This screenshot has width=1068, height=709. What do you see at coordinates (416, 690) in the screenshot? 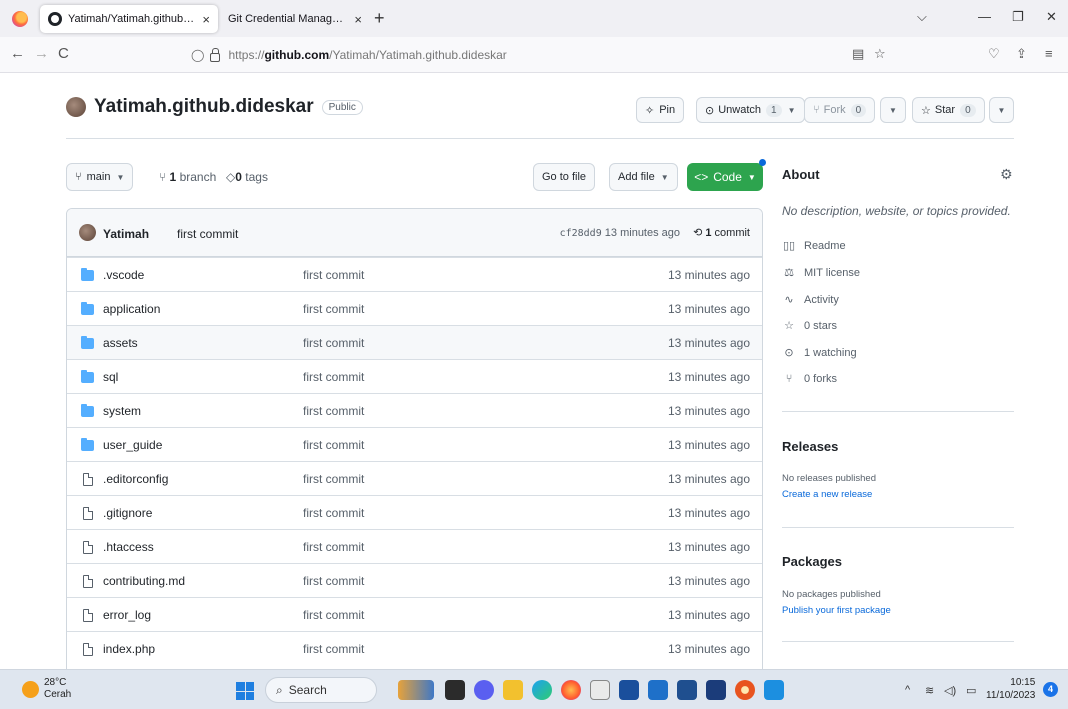
I see `widgets-icon` at bounding box center [416, 690].